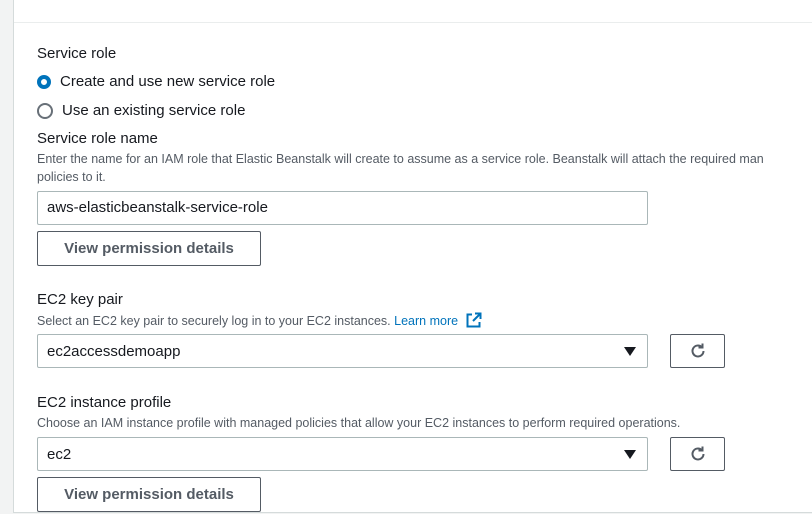 This screenshot has height=514, width=812. What do you see at coordinates (154, 110) in the screenshot?
I see `radio-option-label: Use an existing service role` at bounding box center [154, 110].